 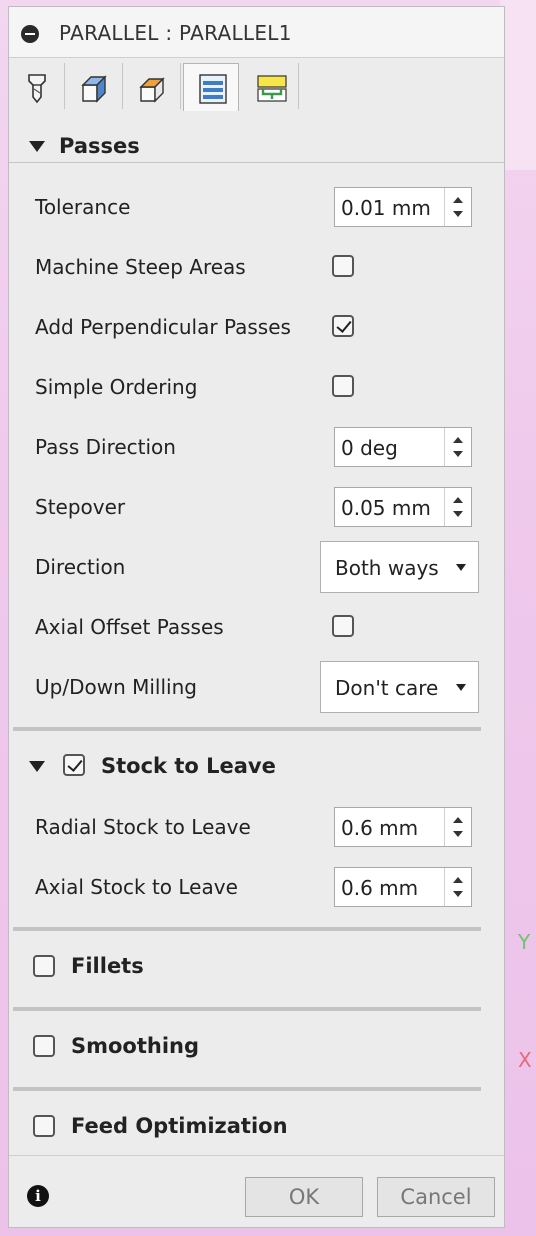 What do you see at coordinates (369, 448) in the screenshot?
I see `pass-direction-value: 0 deg` at bounding box center [369, 448].